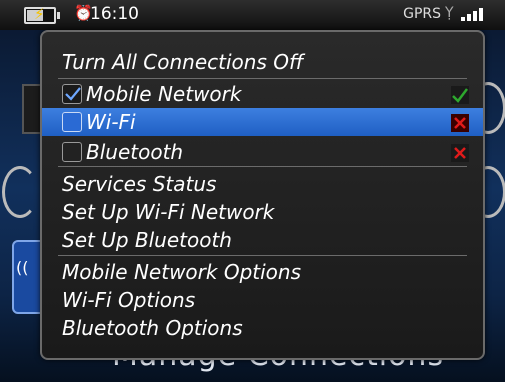 The width and height of the screenshot is (505, 382). Describe the element at coordinates (262, 240) in the screenshot. I see `menu-item-setup-bluetooth: Set Up Bluetooth` at that location.